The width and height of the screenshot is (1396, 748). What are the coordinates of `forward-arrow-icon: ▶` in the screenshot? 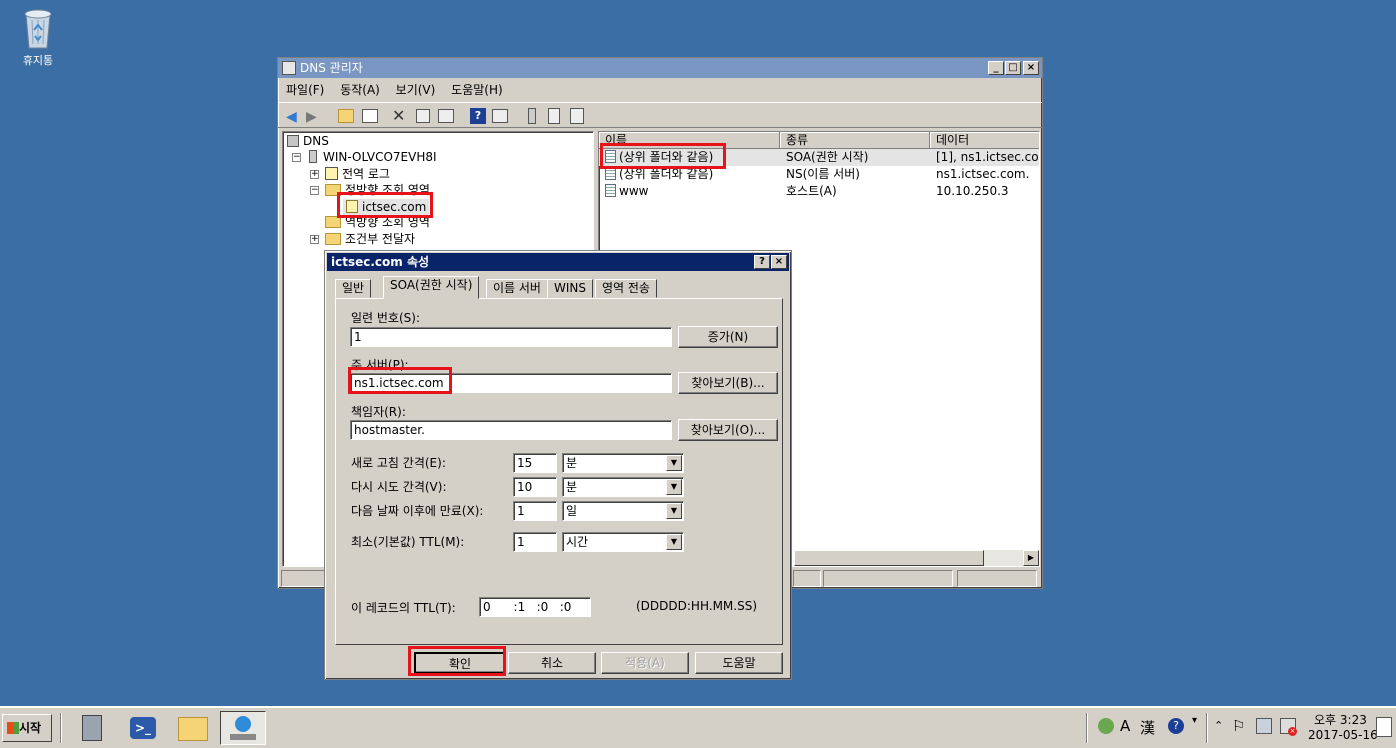 It's located at (311, 117).